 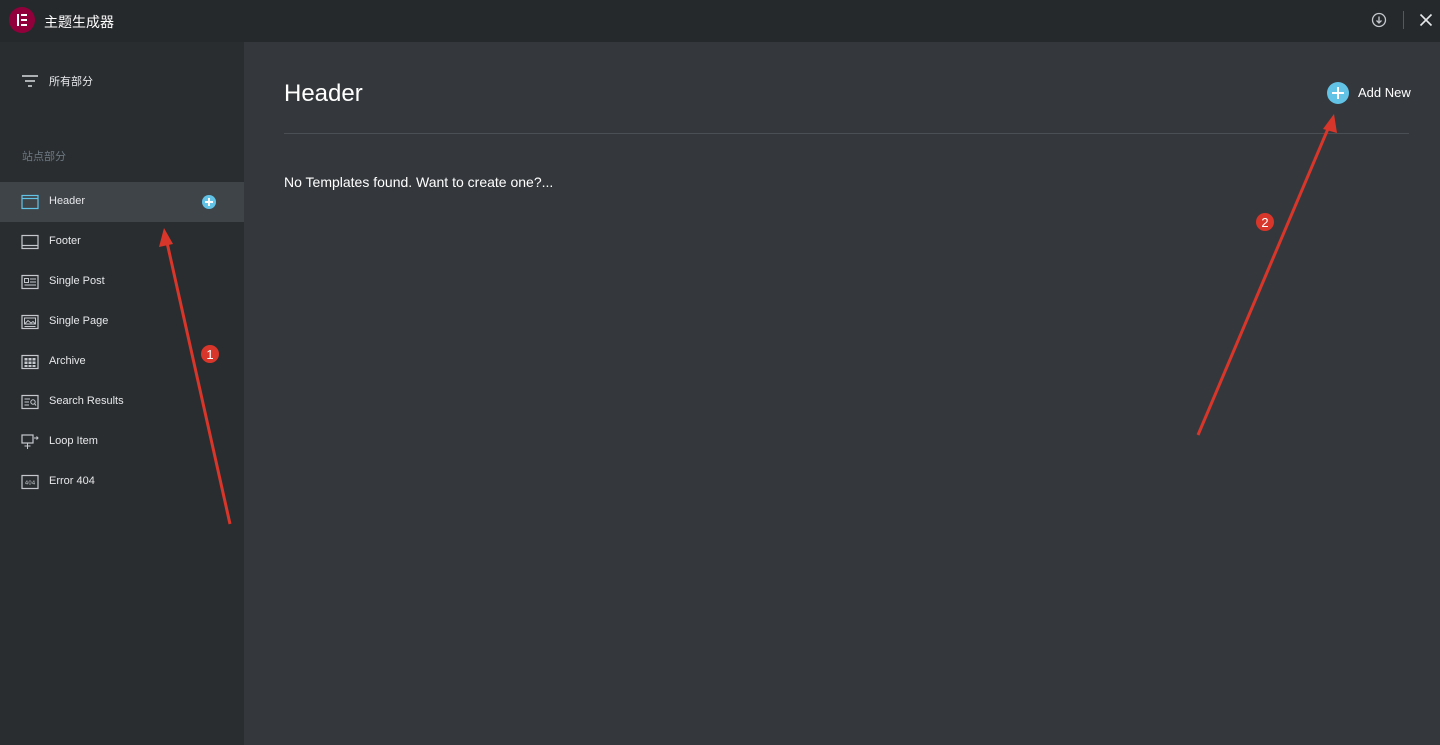 I want to click on sidebar-item-search-results: Search Results, so click(x=122, y=402).